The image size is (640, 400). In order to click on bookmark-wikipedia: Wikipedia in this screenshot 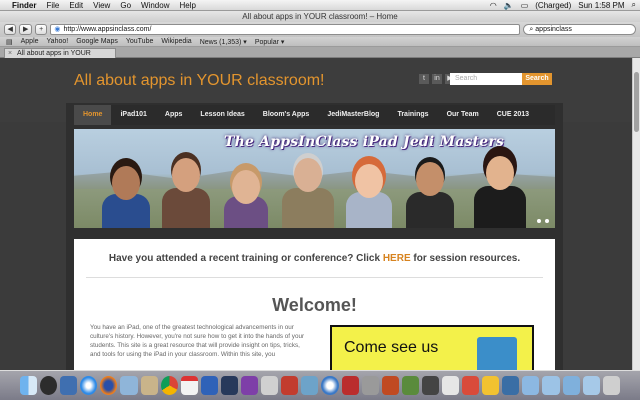, I will do `click(176, 41)`.